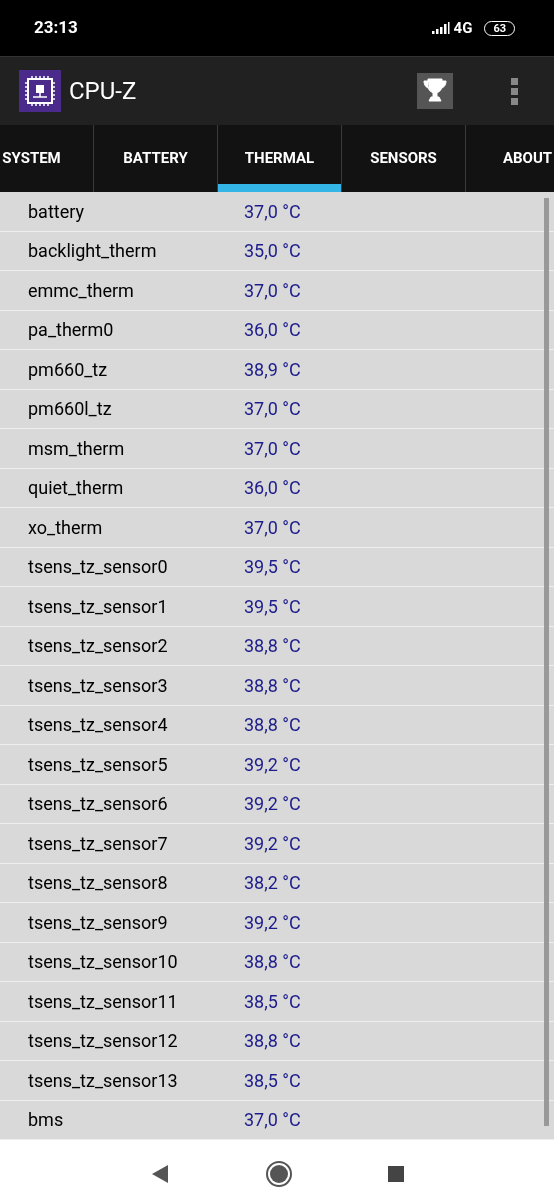 The width and height of the screenshot is (554, 1200). Describe the element at coordinates (279, 1173) in the screenshot. I see `home-button` at that location.